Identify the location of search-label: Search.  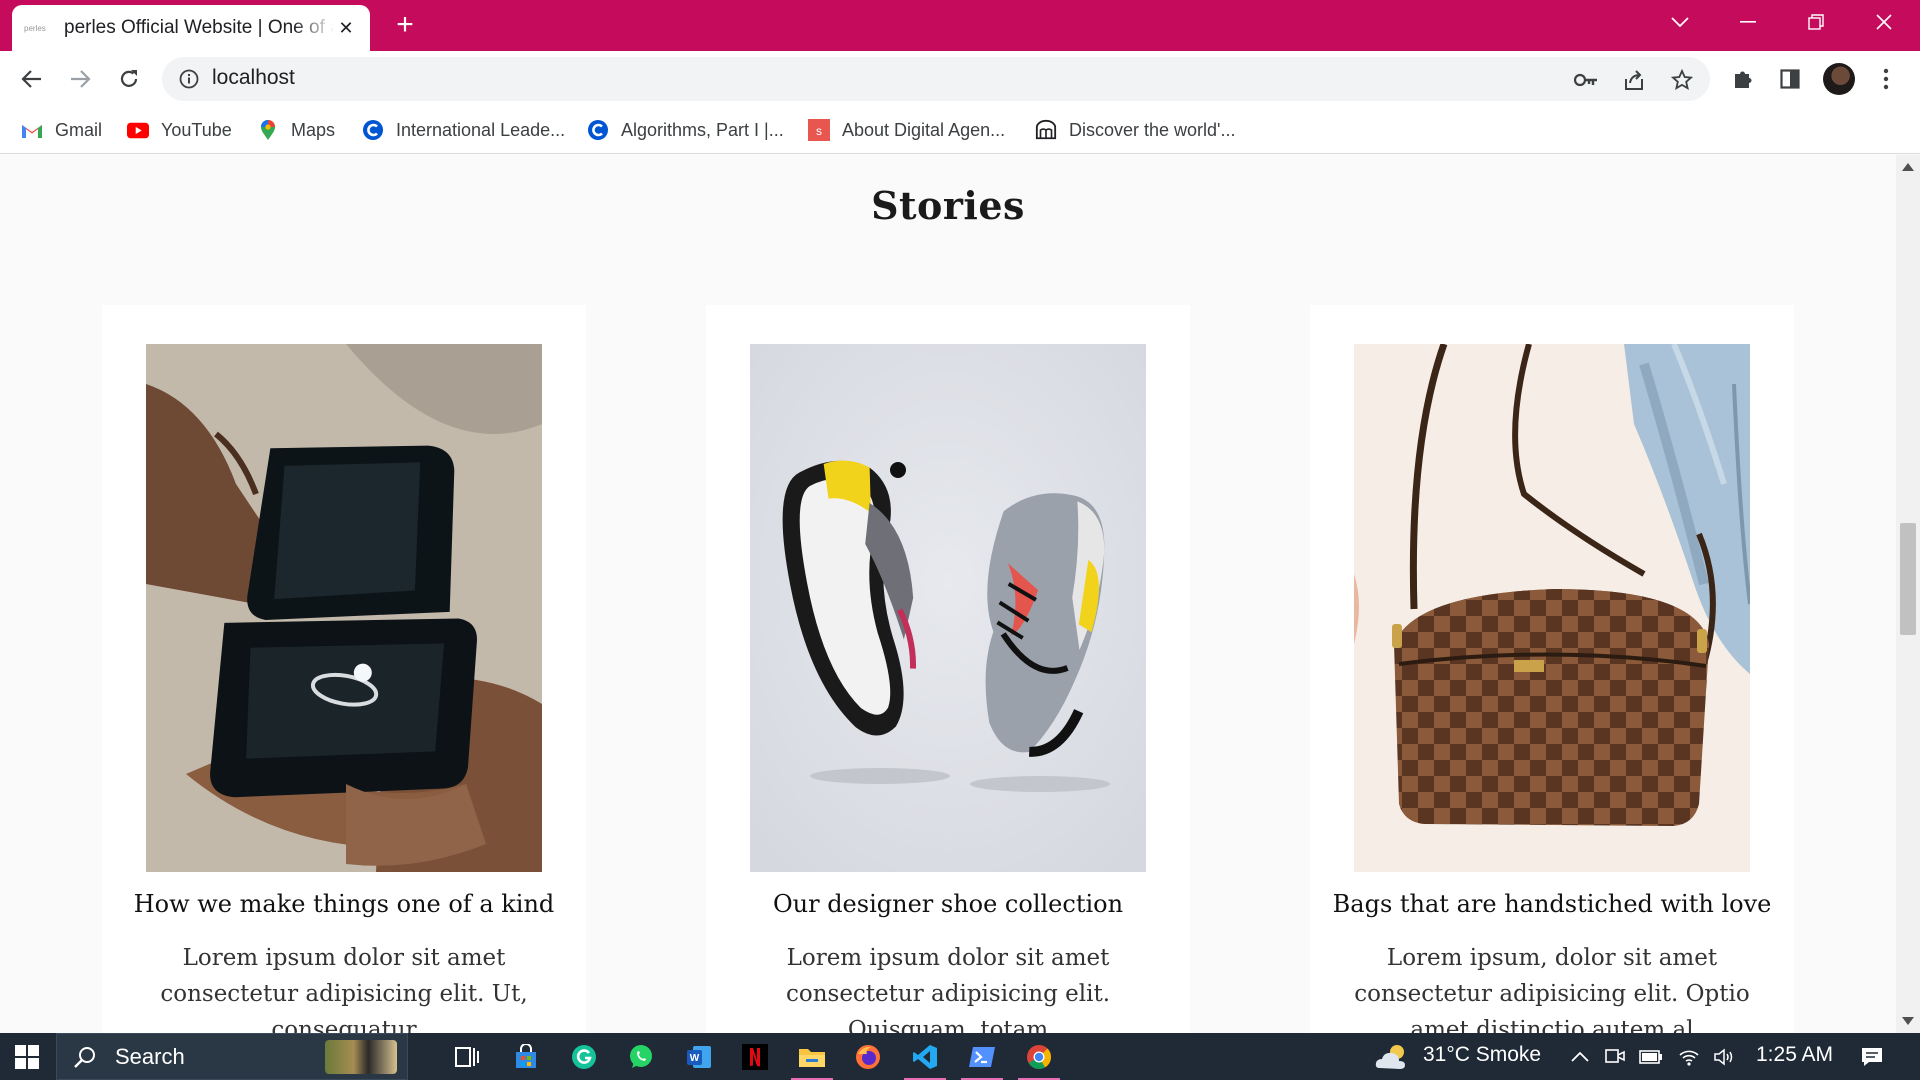
(150, 1056).